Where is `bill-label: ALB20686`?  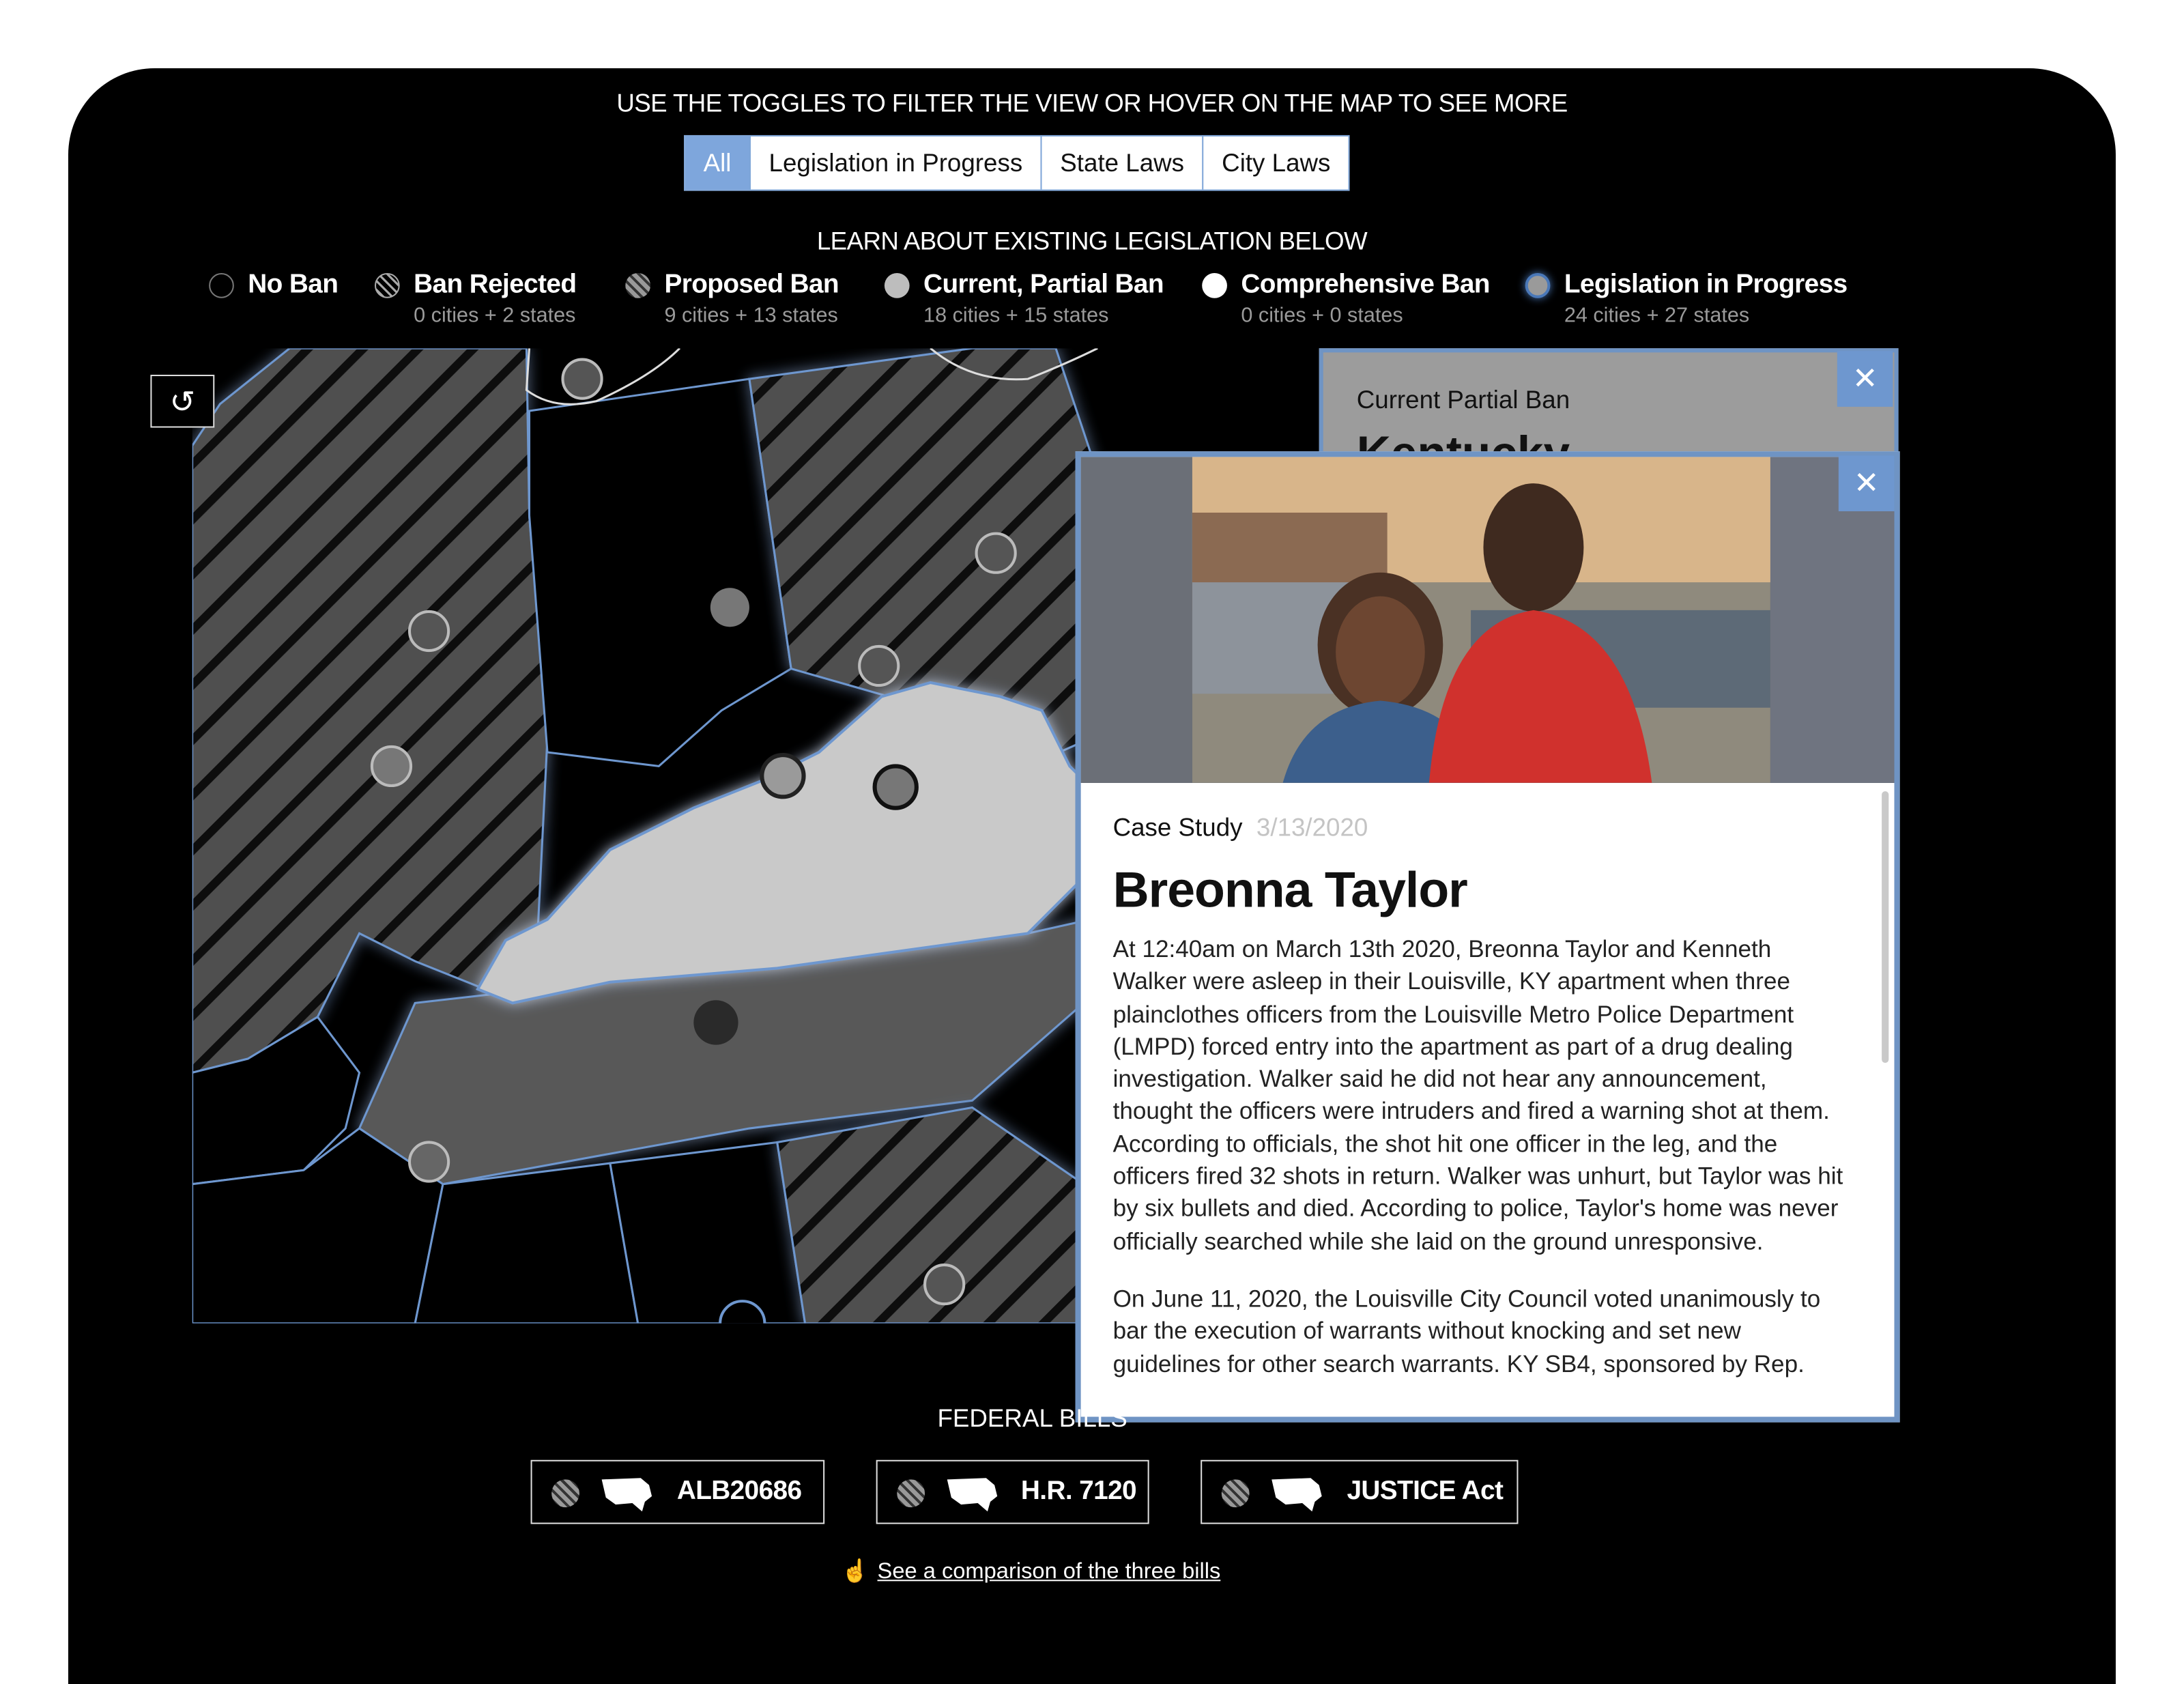
bill-label: ALB20686 is located at coordinates (739, 1491).